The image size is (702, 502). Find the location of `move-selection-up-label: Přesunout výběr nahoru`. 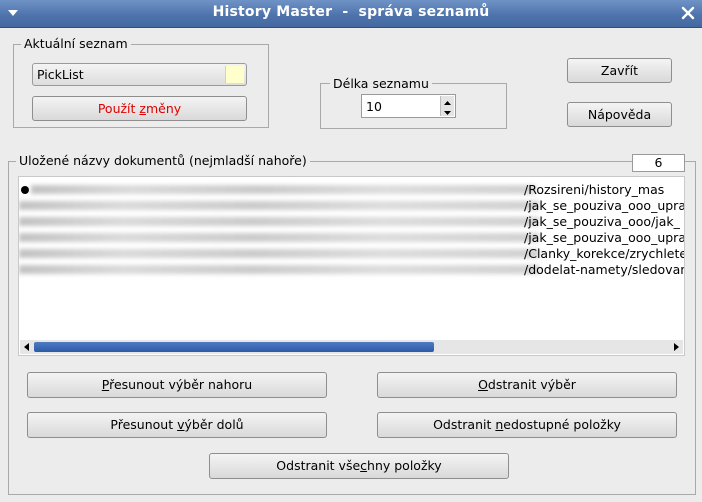

move-selection-up-label: Přesunout výběr nahoru is located at coordinates (177, 384).